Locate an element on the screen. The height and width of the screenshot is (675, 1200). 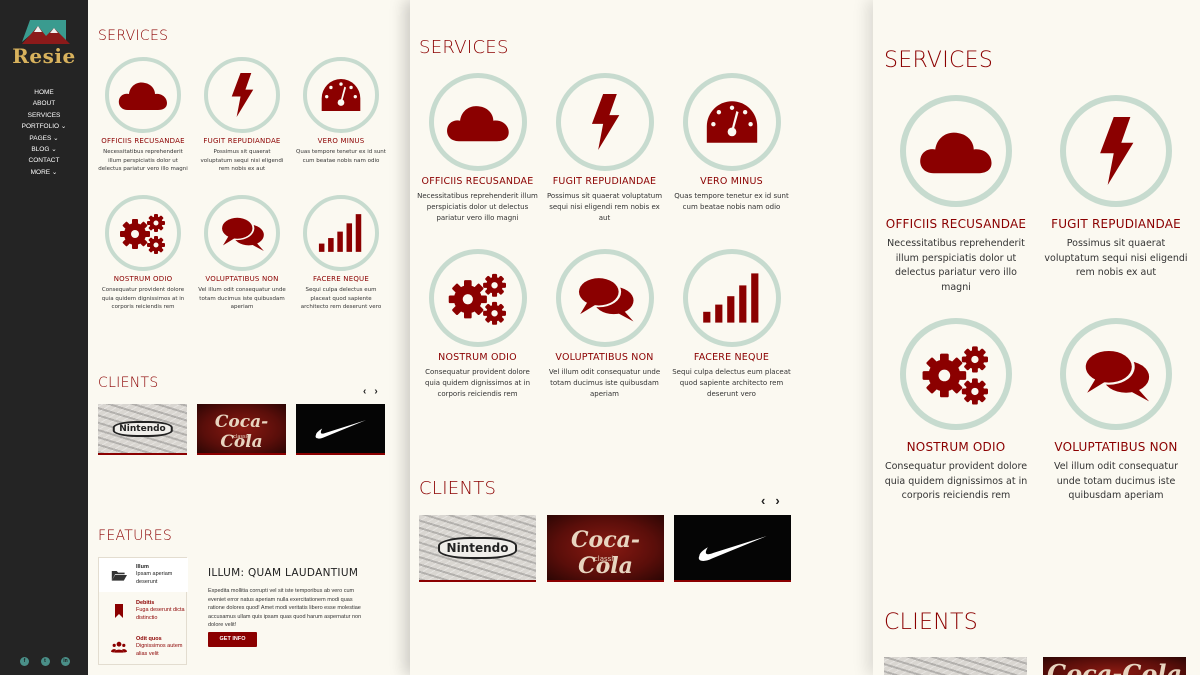
nav-item-blog: BLOG ⌄ is located at coordinates (44, 149).